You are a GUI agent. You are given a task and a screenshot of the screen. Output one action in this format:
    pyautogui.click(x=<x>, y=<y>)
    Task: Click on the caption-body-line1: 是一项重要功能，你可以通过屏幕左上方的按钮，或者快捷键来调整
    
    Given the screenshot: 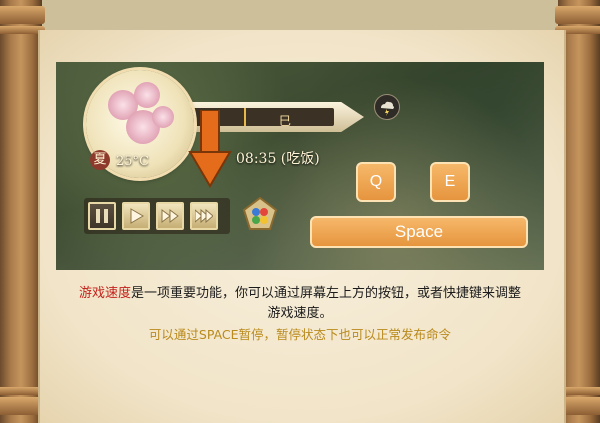 What is the action you would take?
    pyautogui.click(x=326, y=293)
    